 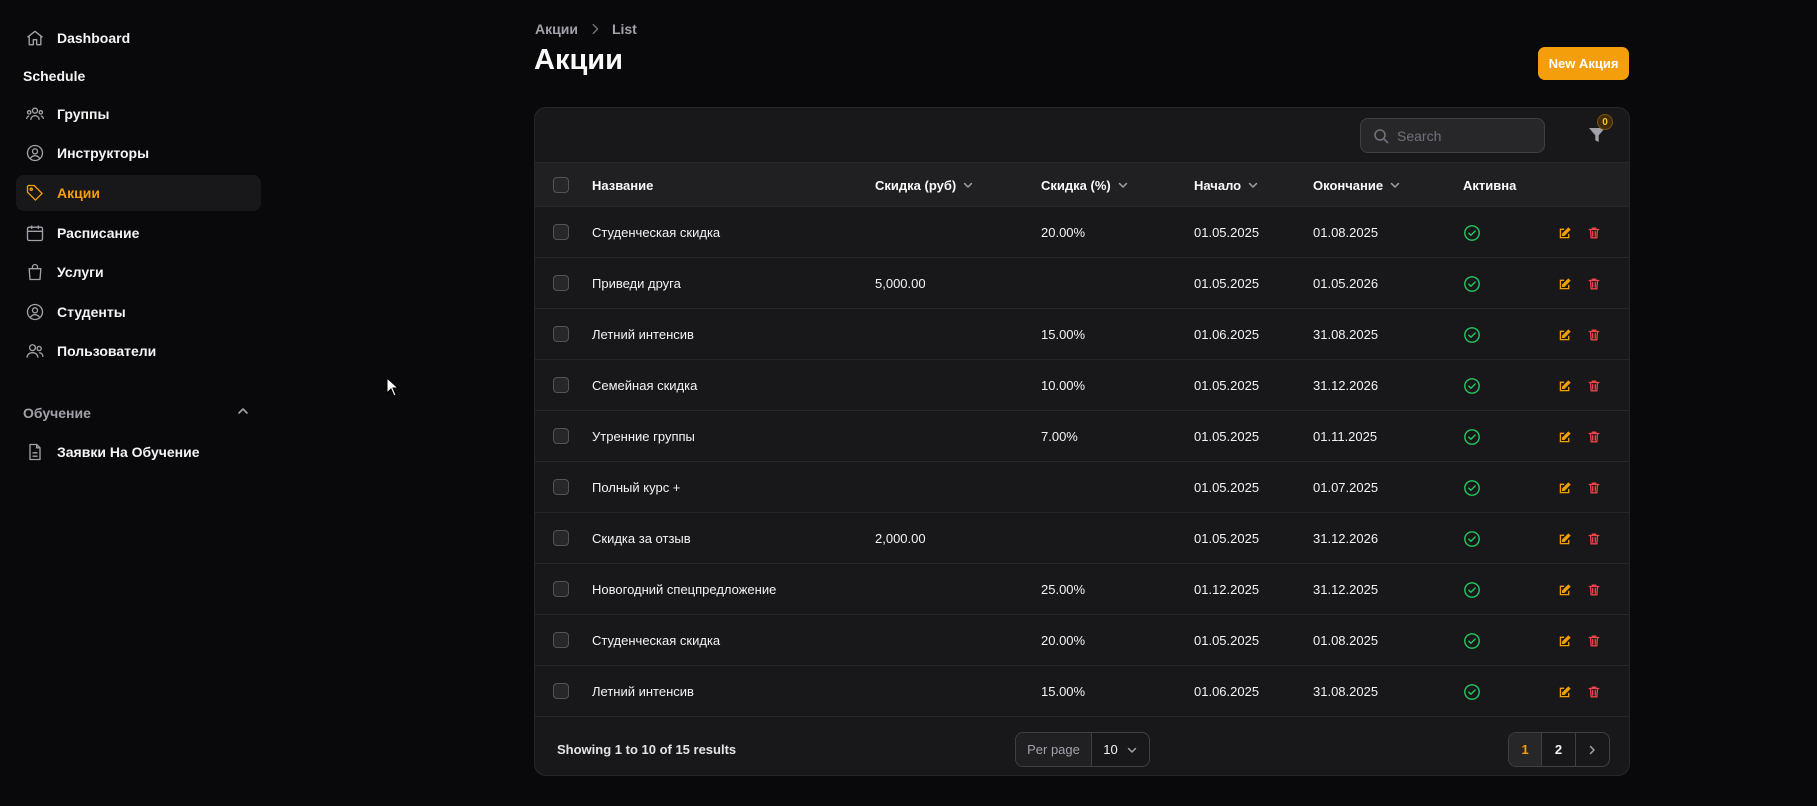 I want to click on new-promotion-button: New Акция, so click(x=1583, y=63).